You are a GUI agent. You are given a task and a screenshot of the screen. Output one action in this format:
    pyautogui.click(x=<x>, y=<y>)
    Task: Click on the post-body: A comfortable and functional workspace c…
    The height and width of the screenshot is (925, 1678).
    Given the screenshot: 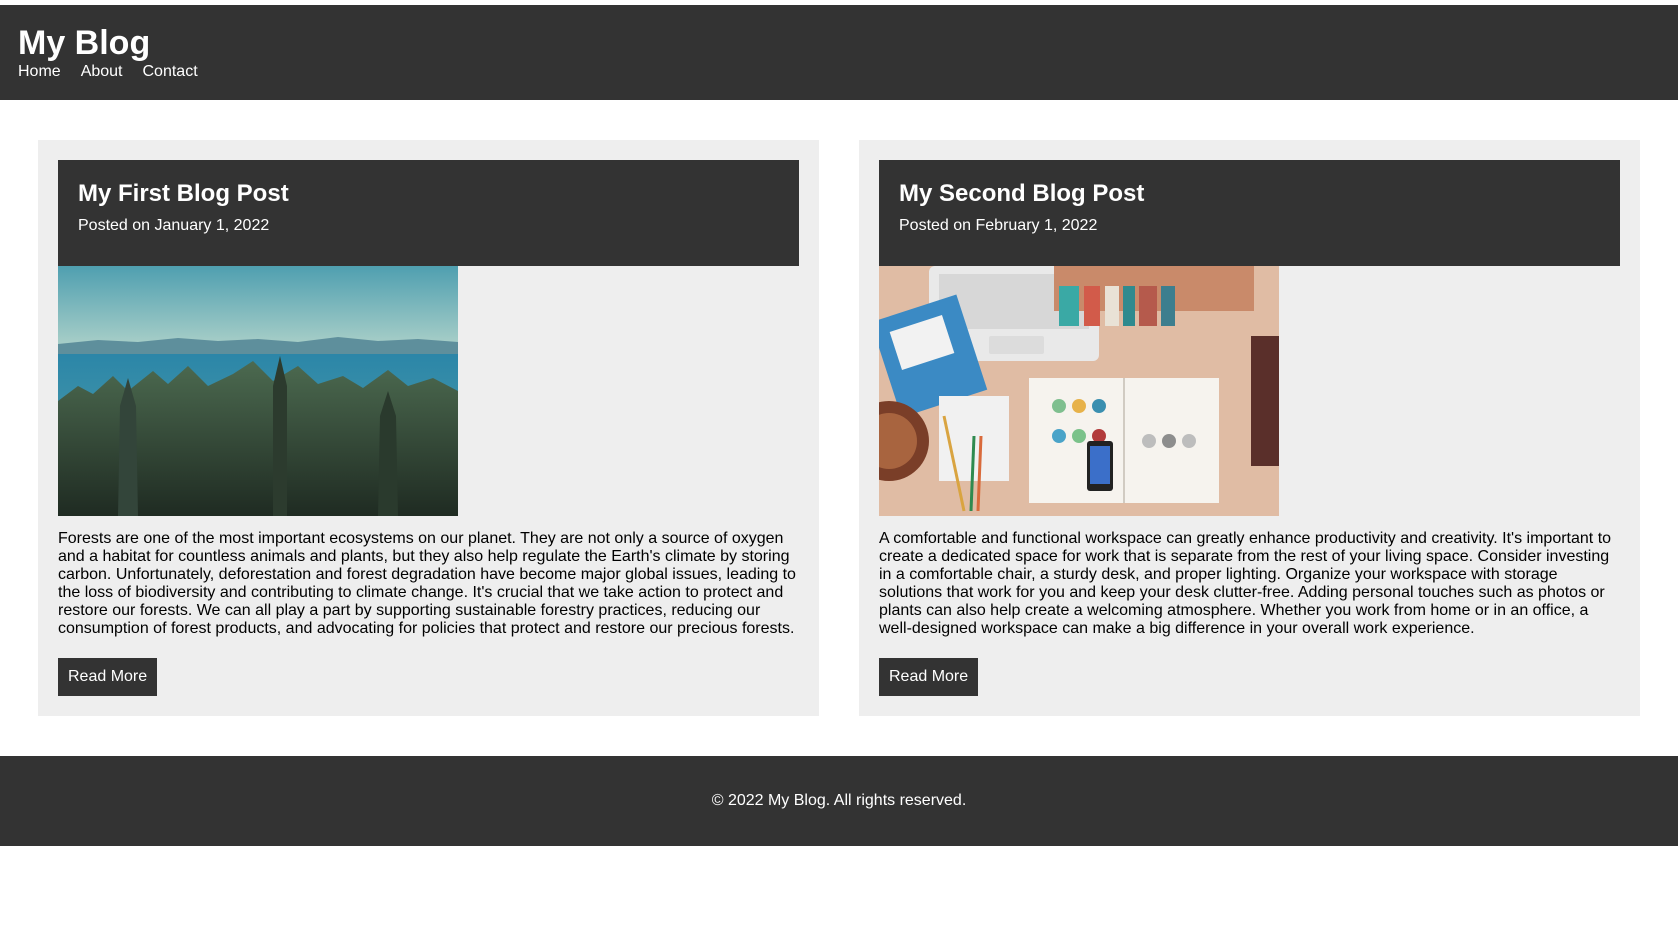 What is the action you would take?
    pyautogui.click(x=1245, y=583)
    